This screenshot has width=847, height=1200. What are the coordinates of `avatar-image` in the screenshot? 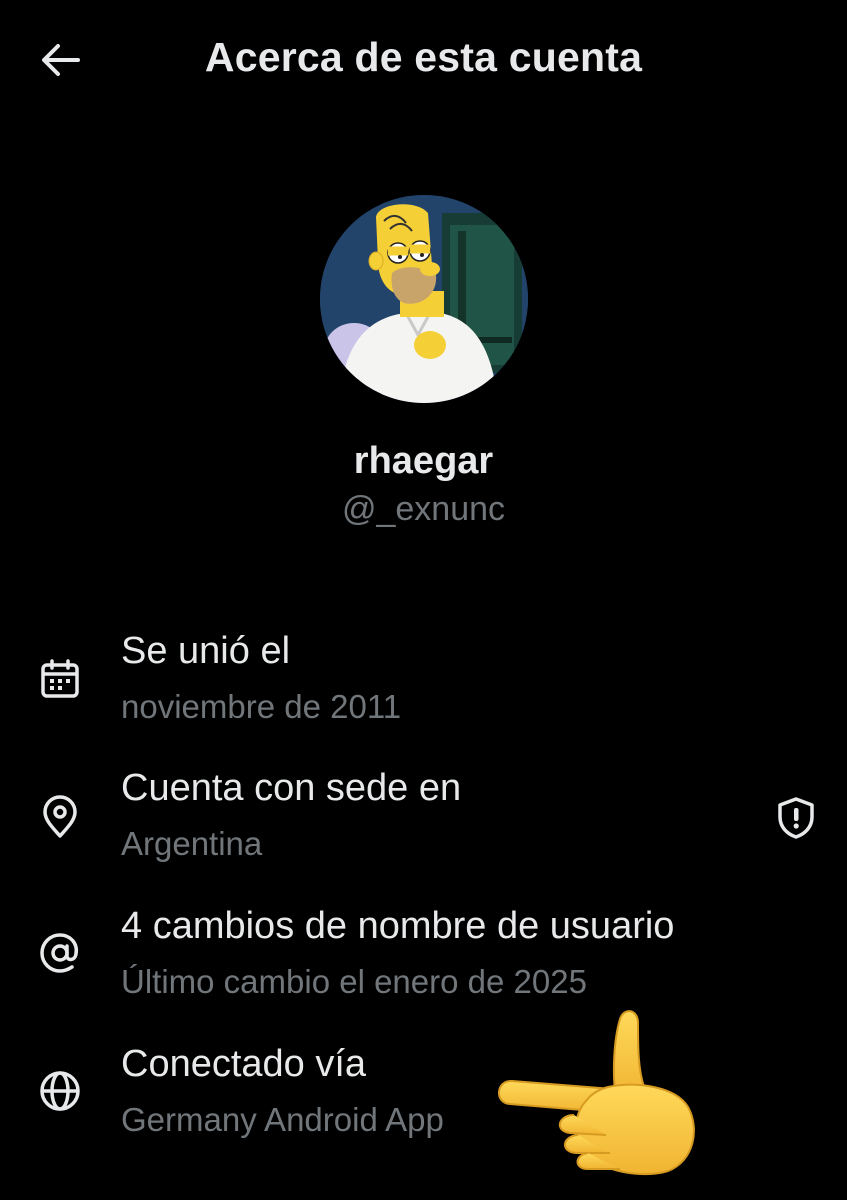 It's located at (424, 299).